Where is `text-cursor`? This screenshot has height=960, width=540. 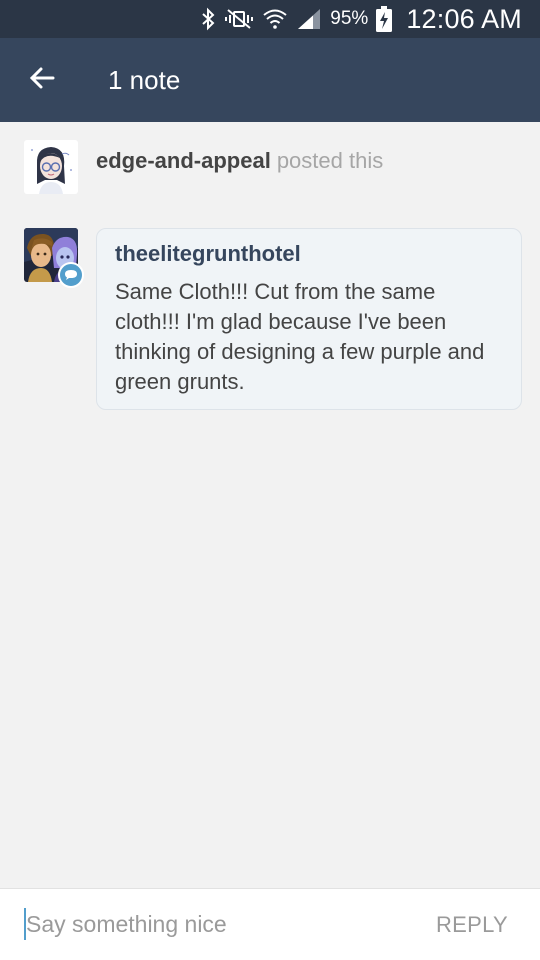 text-cursor is located at coordinates (25, 924).